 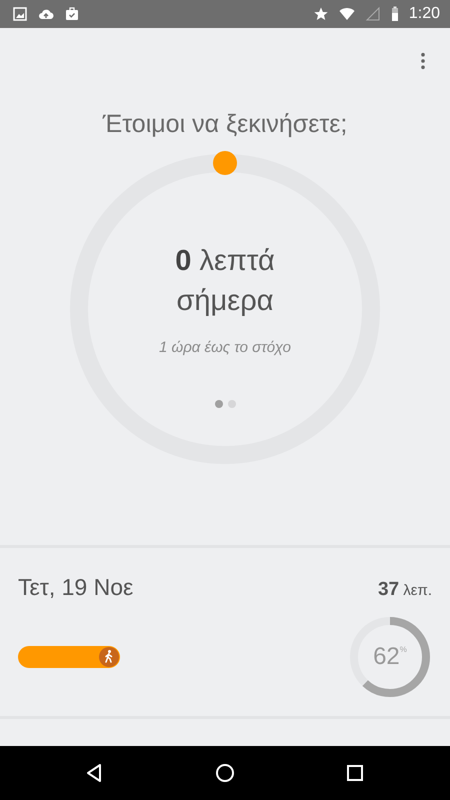 I want to click on image-icon, so click(x=20, y=14).